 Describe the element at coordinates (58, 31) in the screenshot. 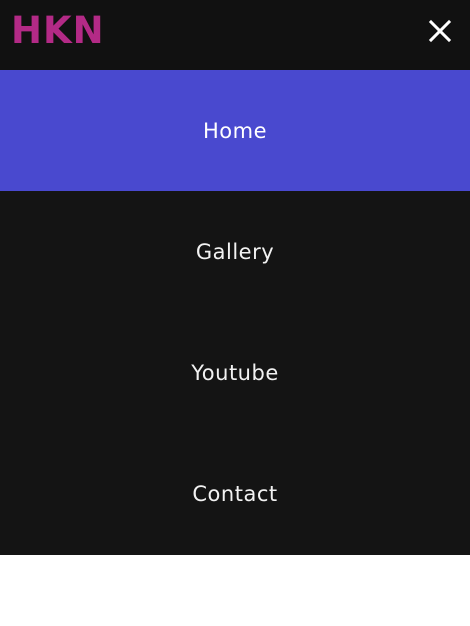

I see `site-logo: HKN` at that location.